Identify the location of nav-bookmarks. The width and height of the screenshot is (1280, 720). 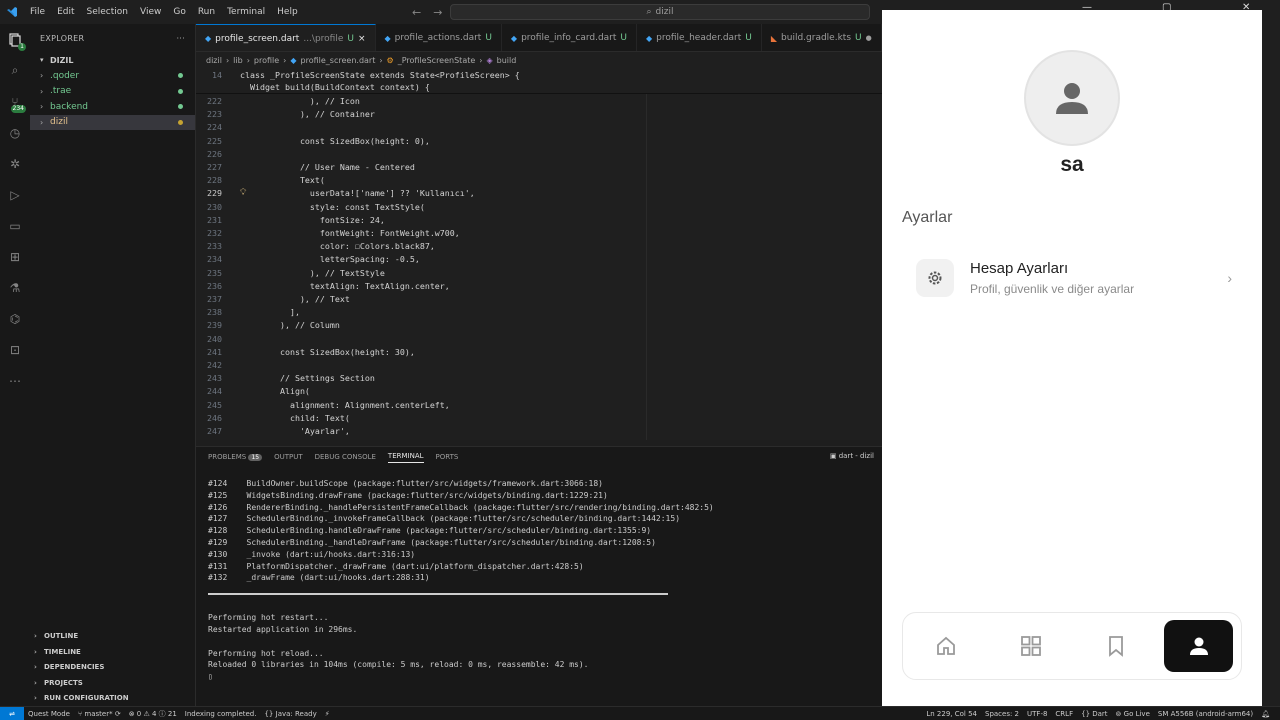
(1115, 646).